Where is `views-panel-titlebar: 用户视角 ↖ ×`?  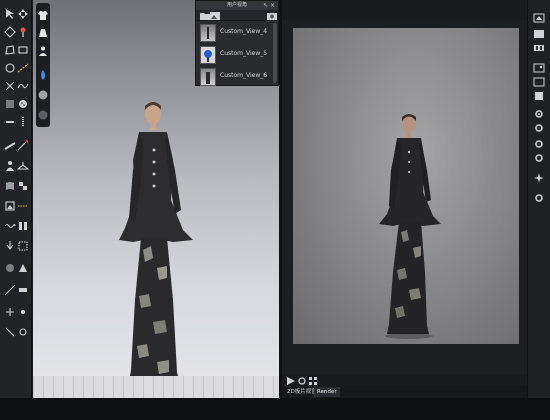
views-panel-titlebar: 用户视角 ↖ × is located at coordinates (237, 5).